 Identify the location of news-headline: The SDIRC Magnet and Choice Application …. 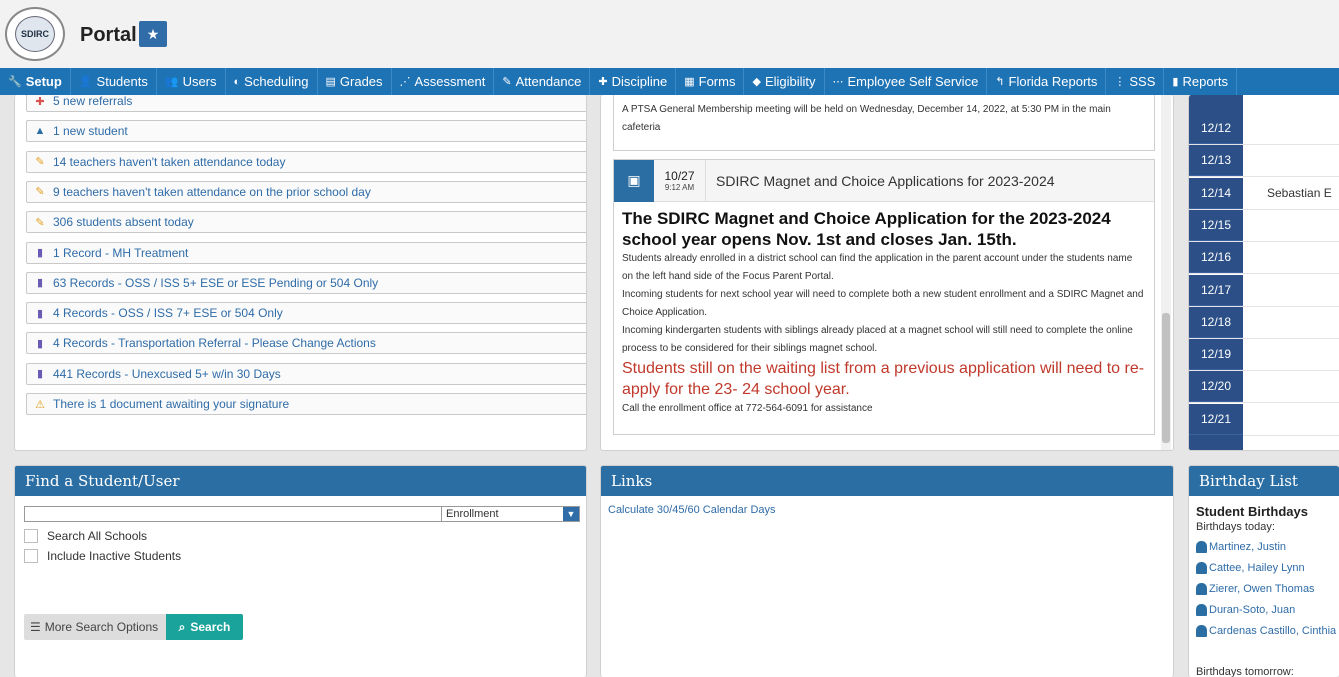
(866, 229).